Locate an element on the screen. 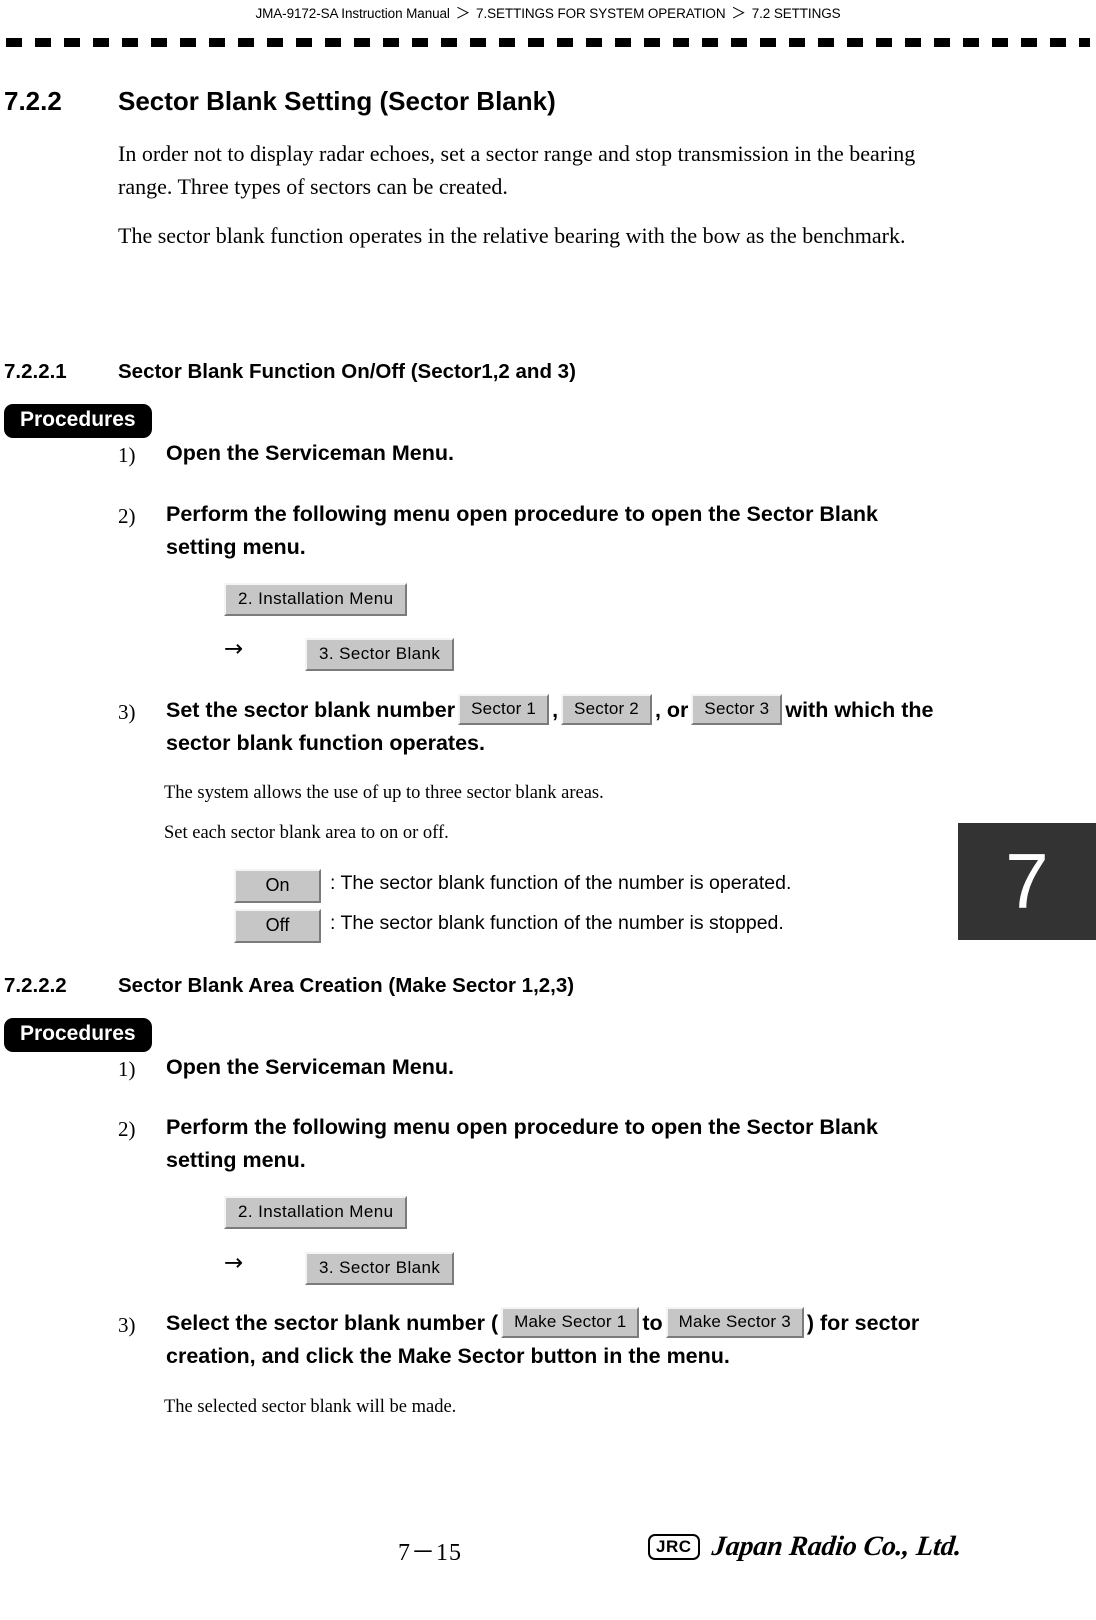 This screenshot has height=1620, width=1096. button-installation-menu-1: 2. Installation Menu is located at coordinates (316, 599).